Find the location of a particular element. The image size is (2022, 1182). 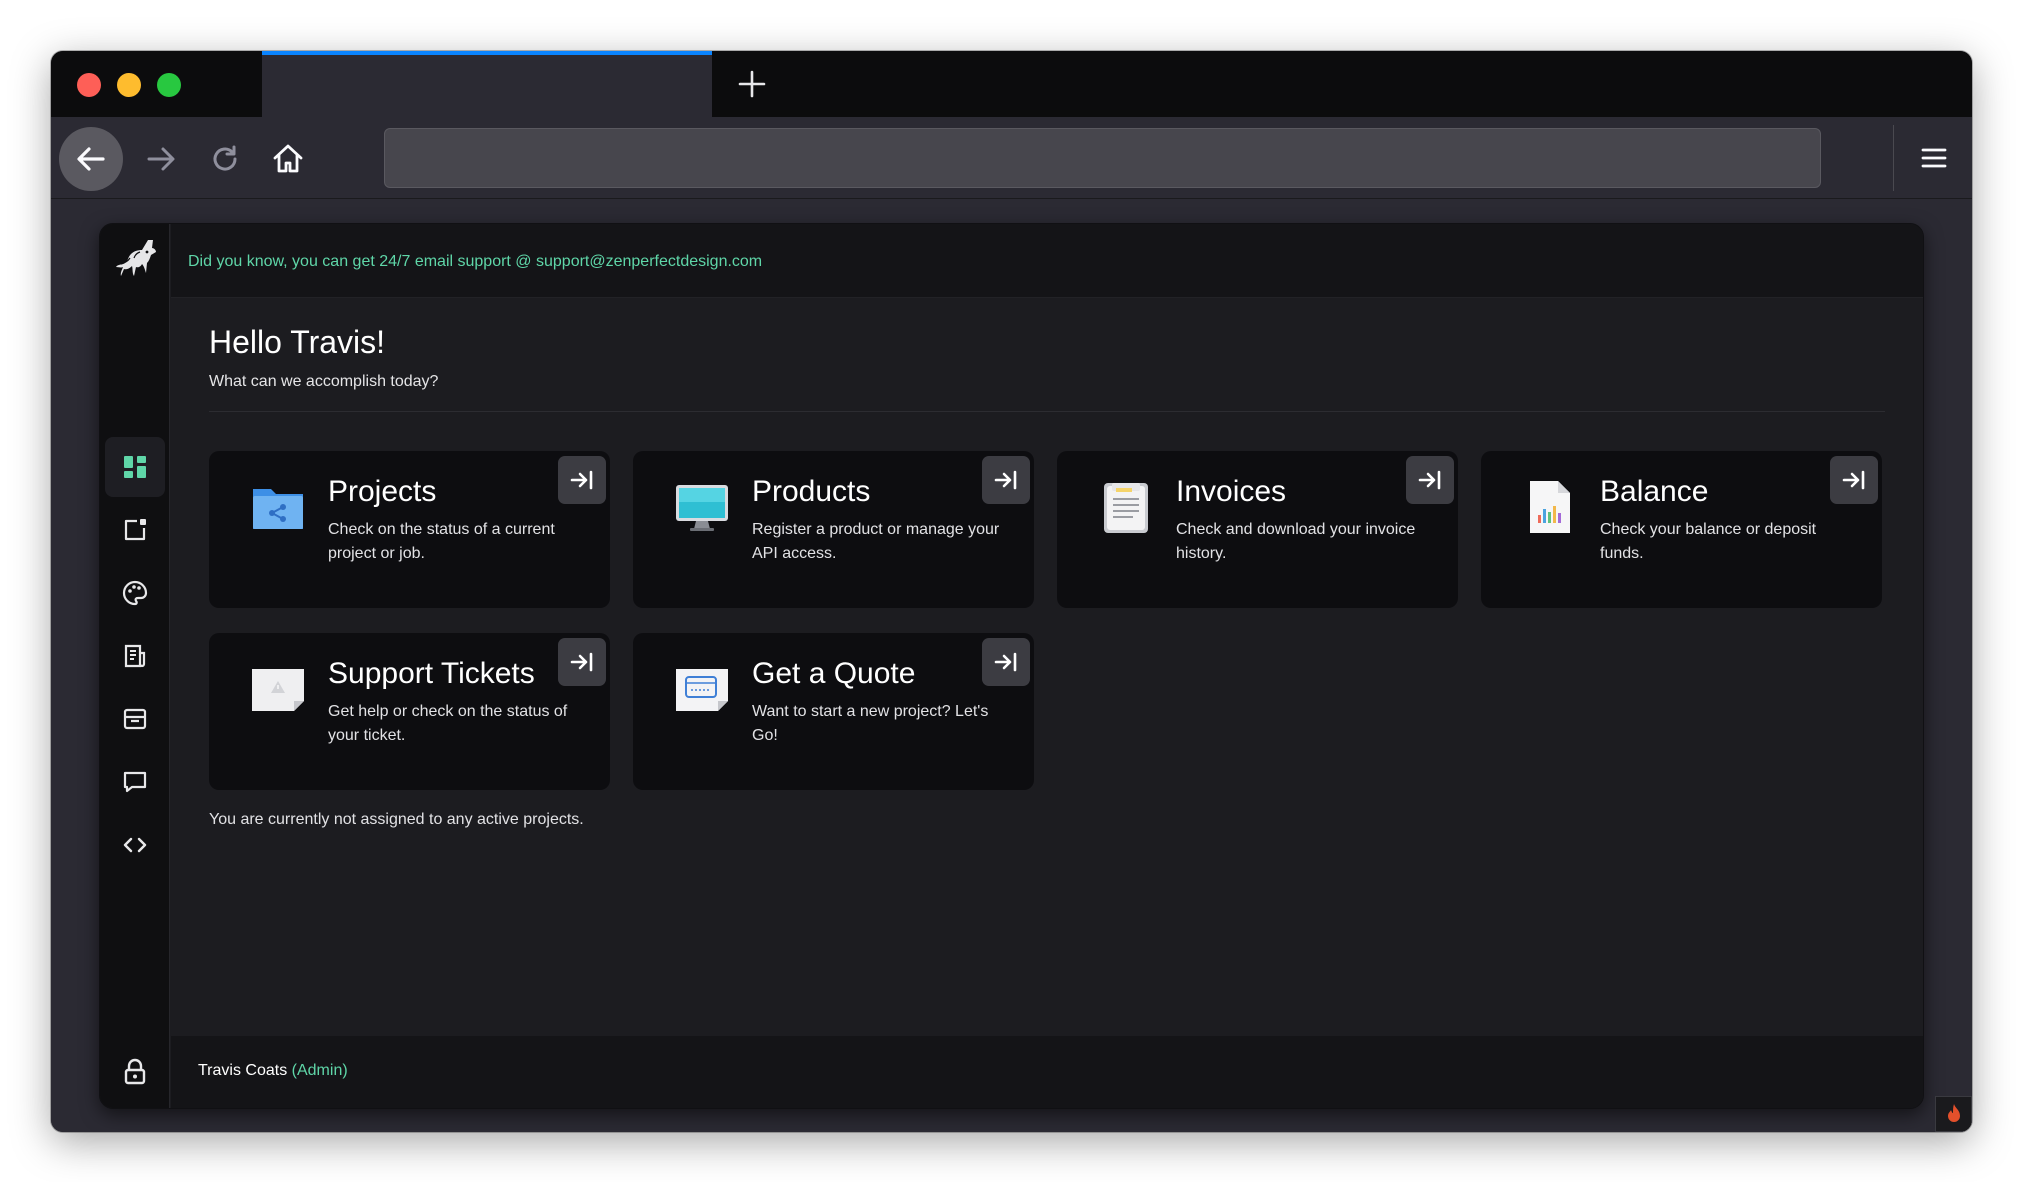

home-button is located at coordinates (288, 159).